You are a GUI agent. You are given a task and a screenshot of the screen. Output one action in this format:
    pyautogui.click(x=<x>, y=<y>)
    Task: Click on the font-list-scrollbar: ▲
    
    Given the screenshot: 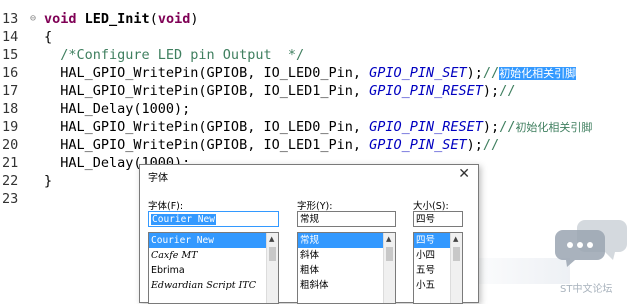 What is the action you would take?
    pyautogui.click(x=272, y=268)
    